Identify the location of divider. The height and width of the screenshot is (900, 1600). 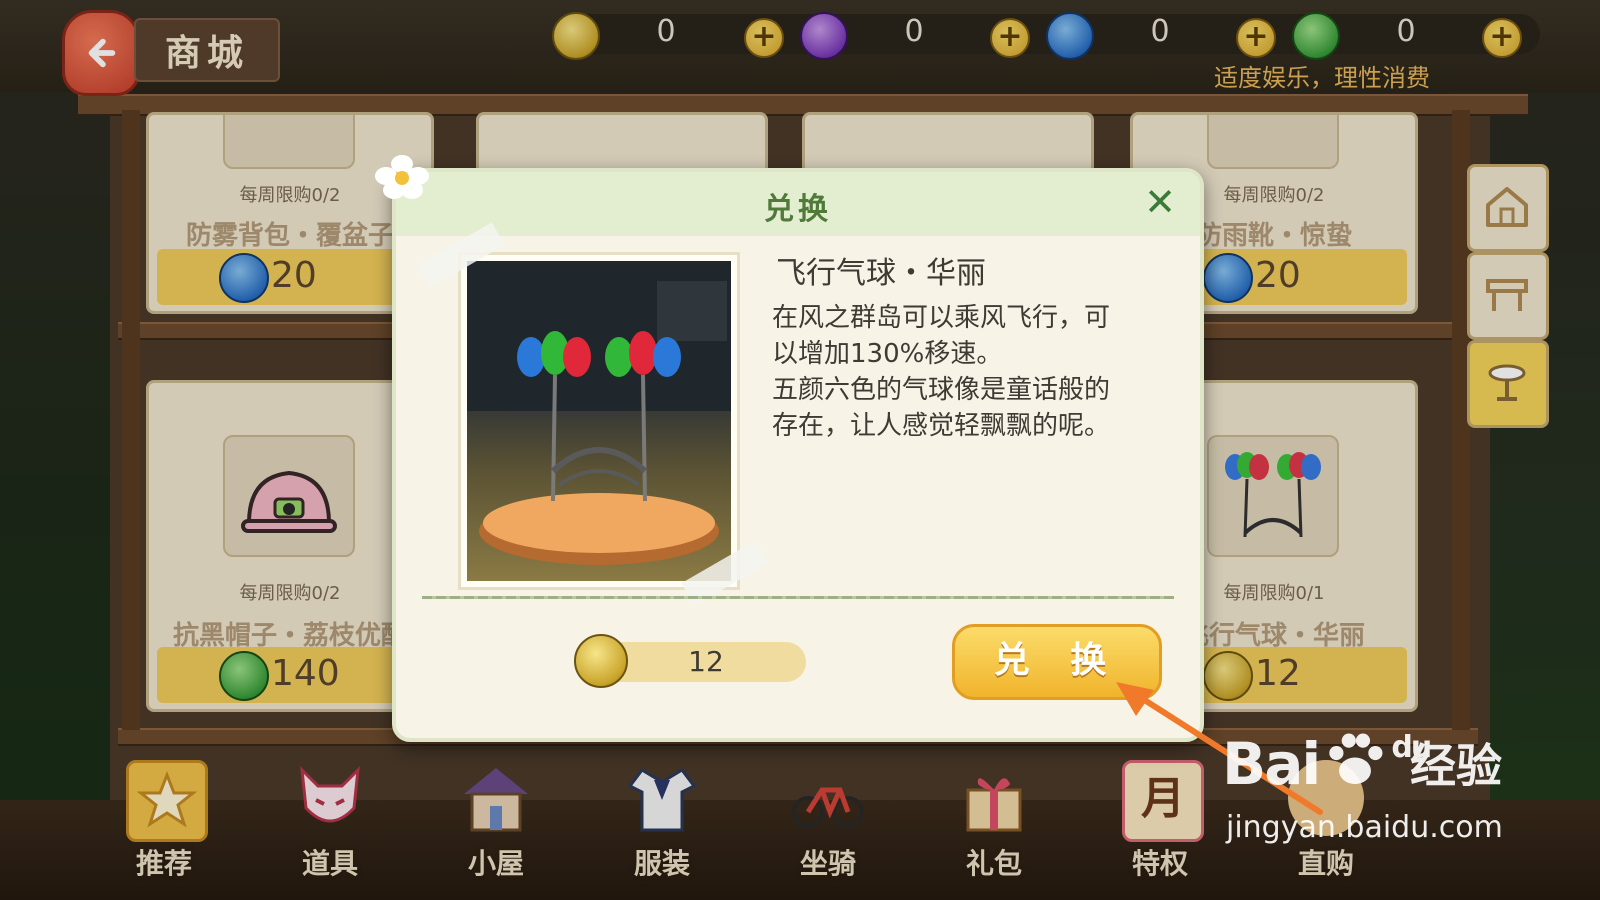
(798, 597).